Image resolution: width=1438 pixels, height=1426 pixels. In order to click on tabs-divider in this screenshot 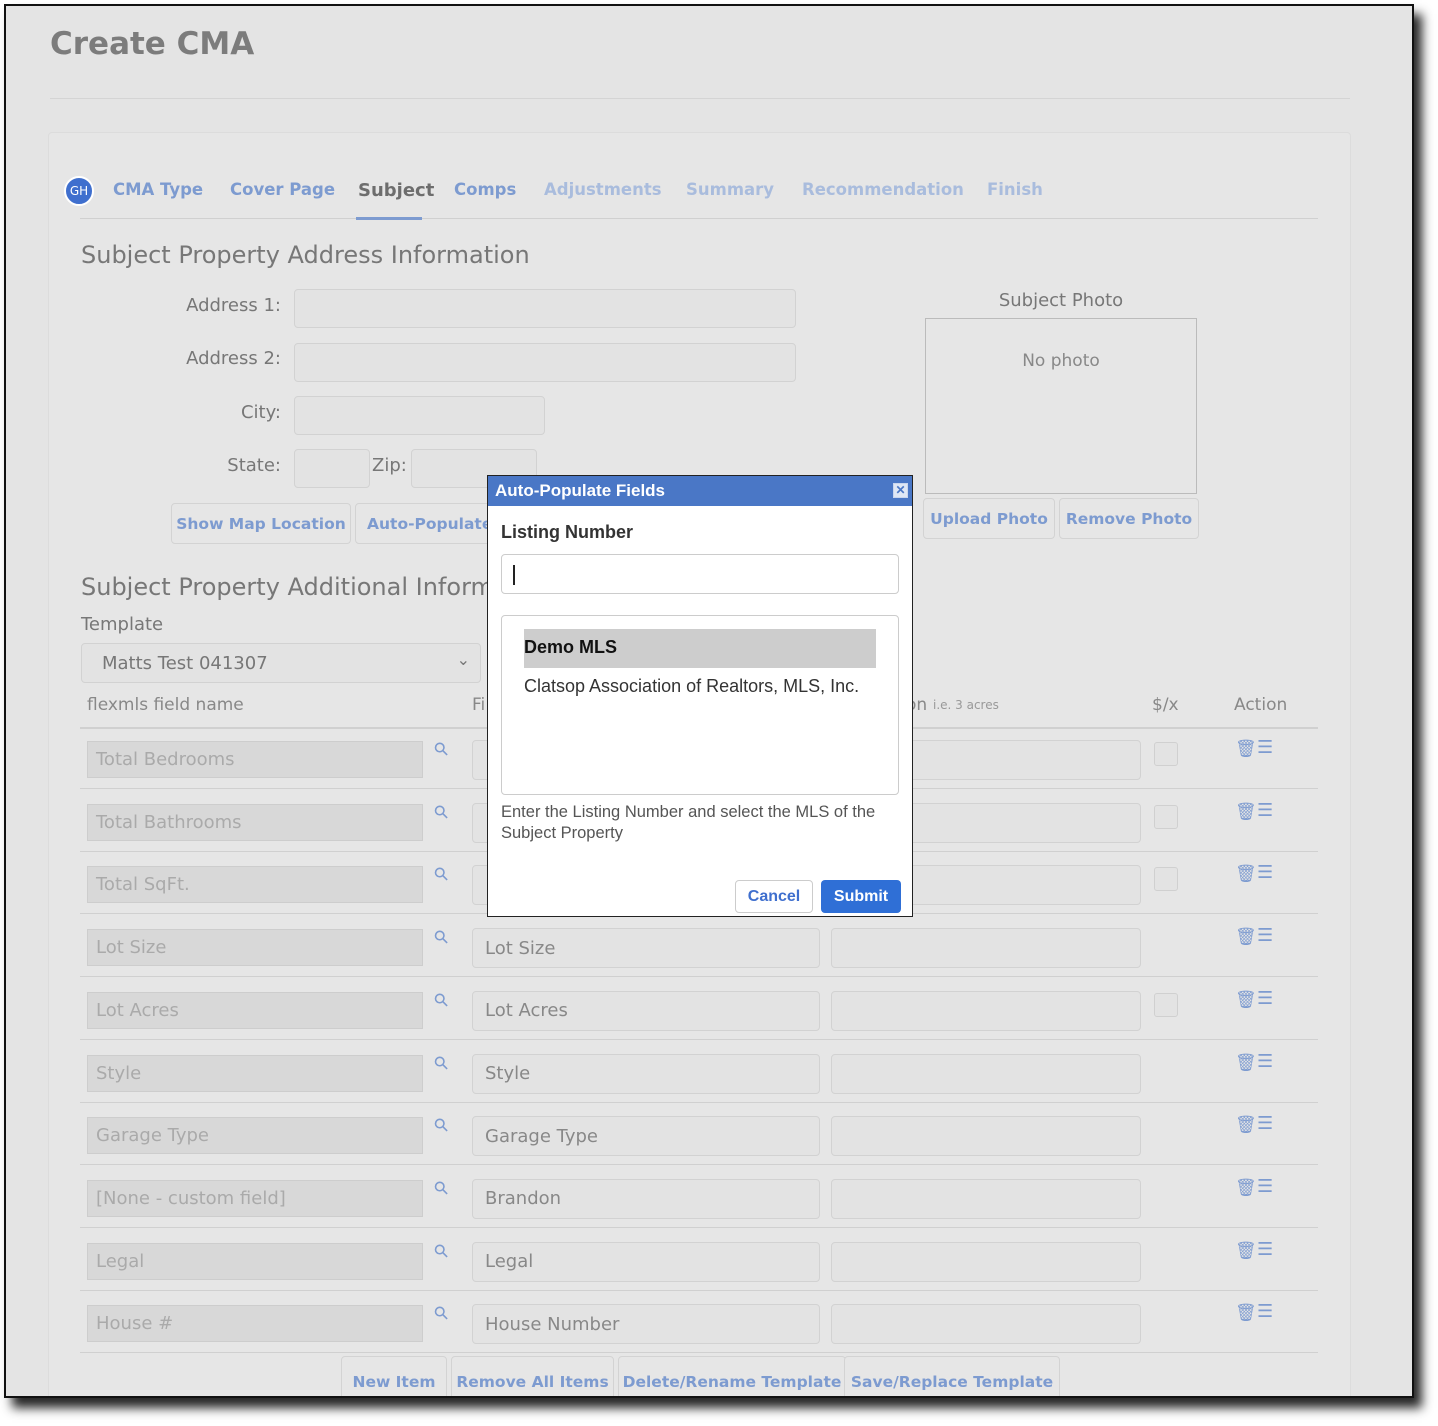, I will do `click(699, 218)`.